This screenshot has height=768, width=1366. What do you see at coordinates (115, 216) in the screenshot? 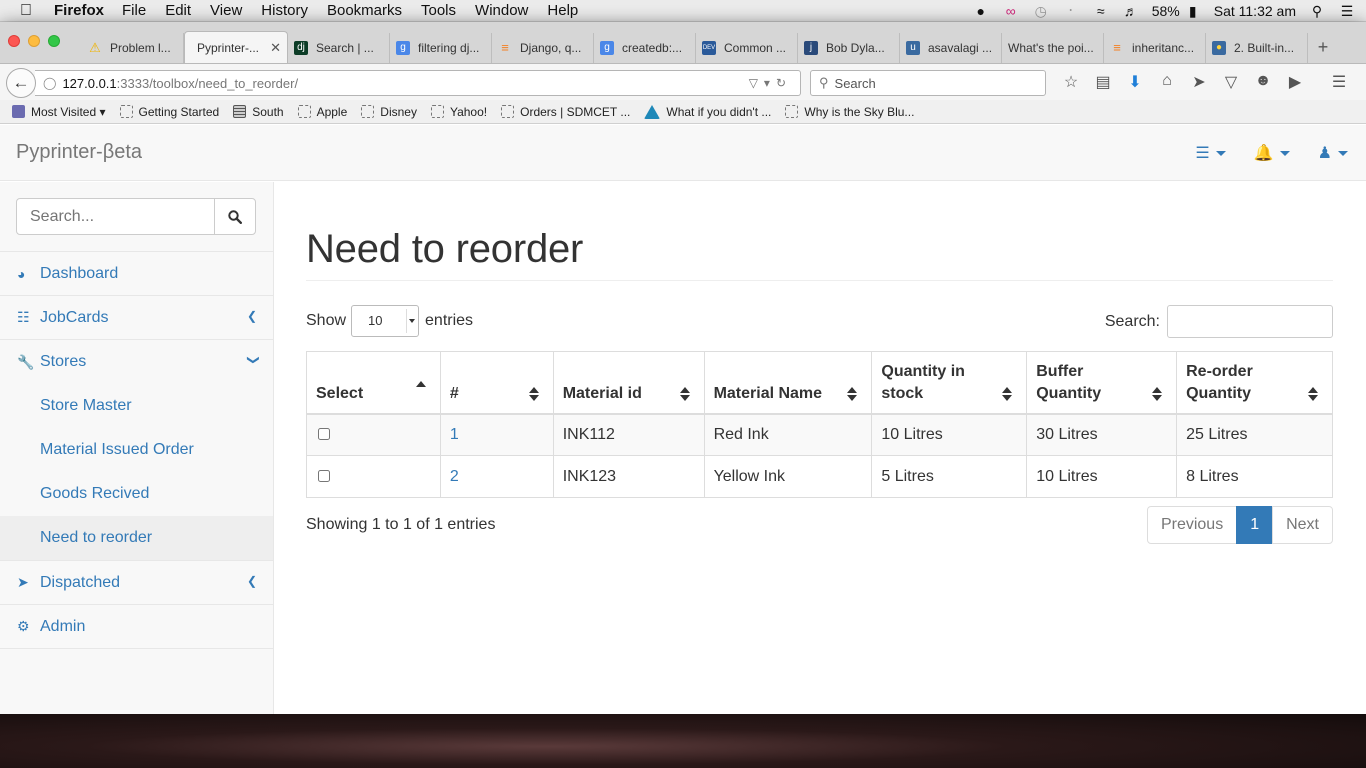
I see `sidebar-search-input` at bounding box center [115, 216].